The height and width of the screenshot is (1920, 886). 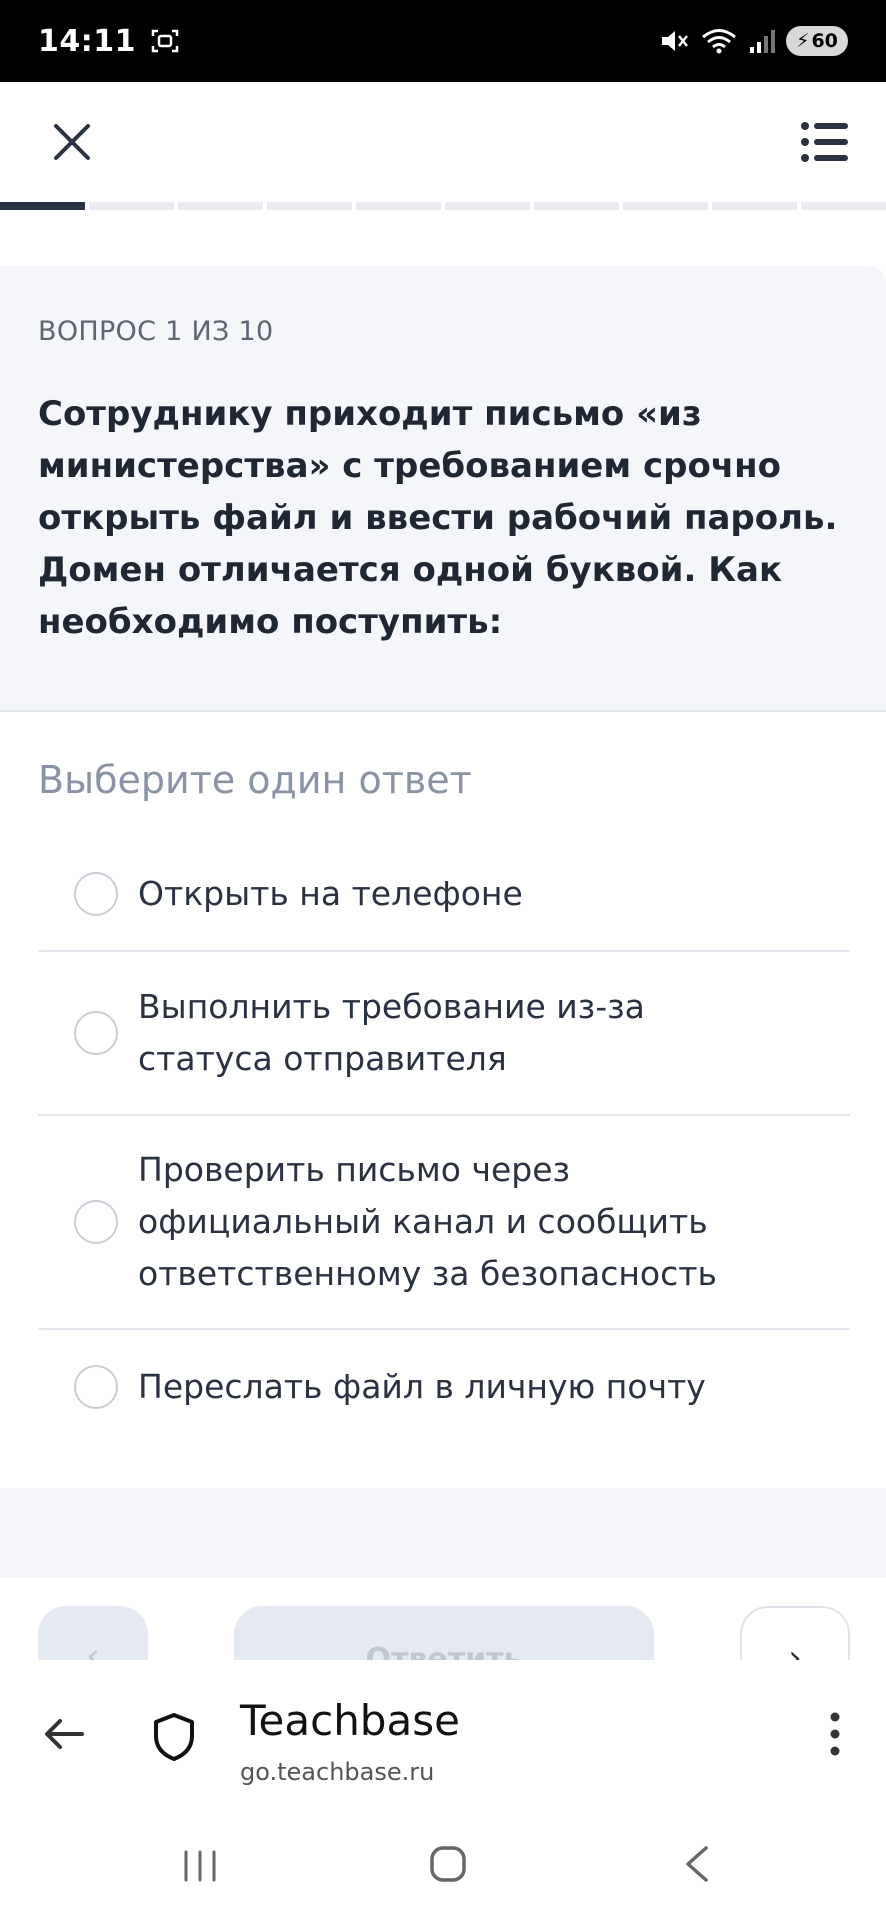 I want to click on signal-icon, so click(x=762, y=41).